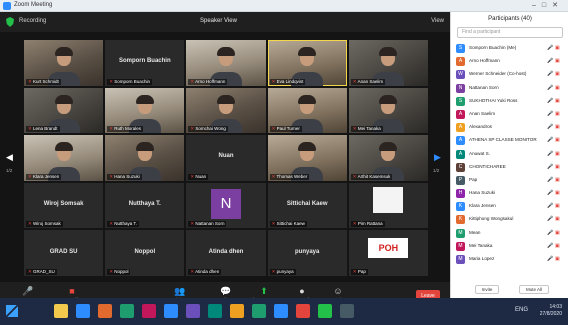  What do you see at coordinates (325, 311) in the screenshot?
I see `line-icon` at bounding box center [325, 311].